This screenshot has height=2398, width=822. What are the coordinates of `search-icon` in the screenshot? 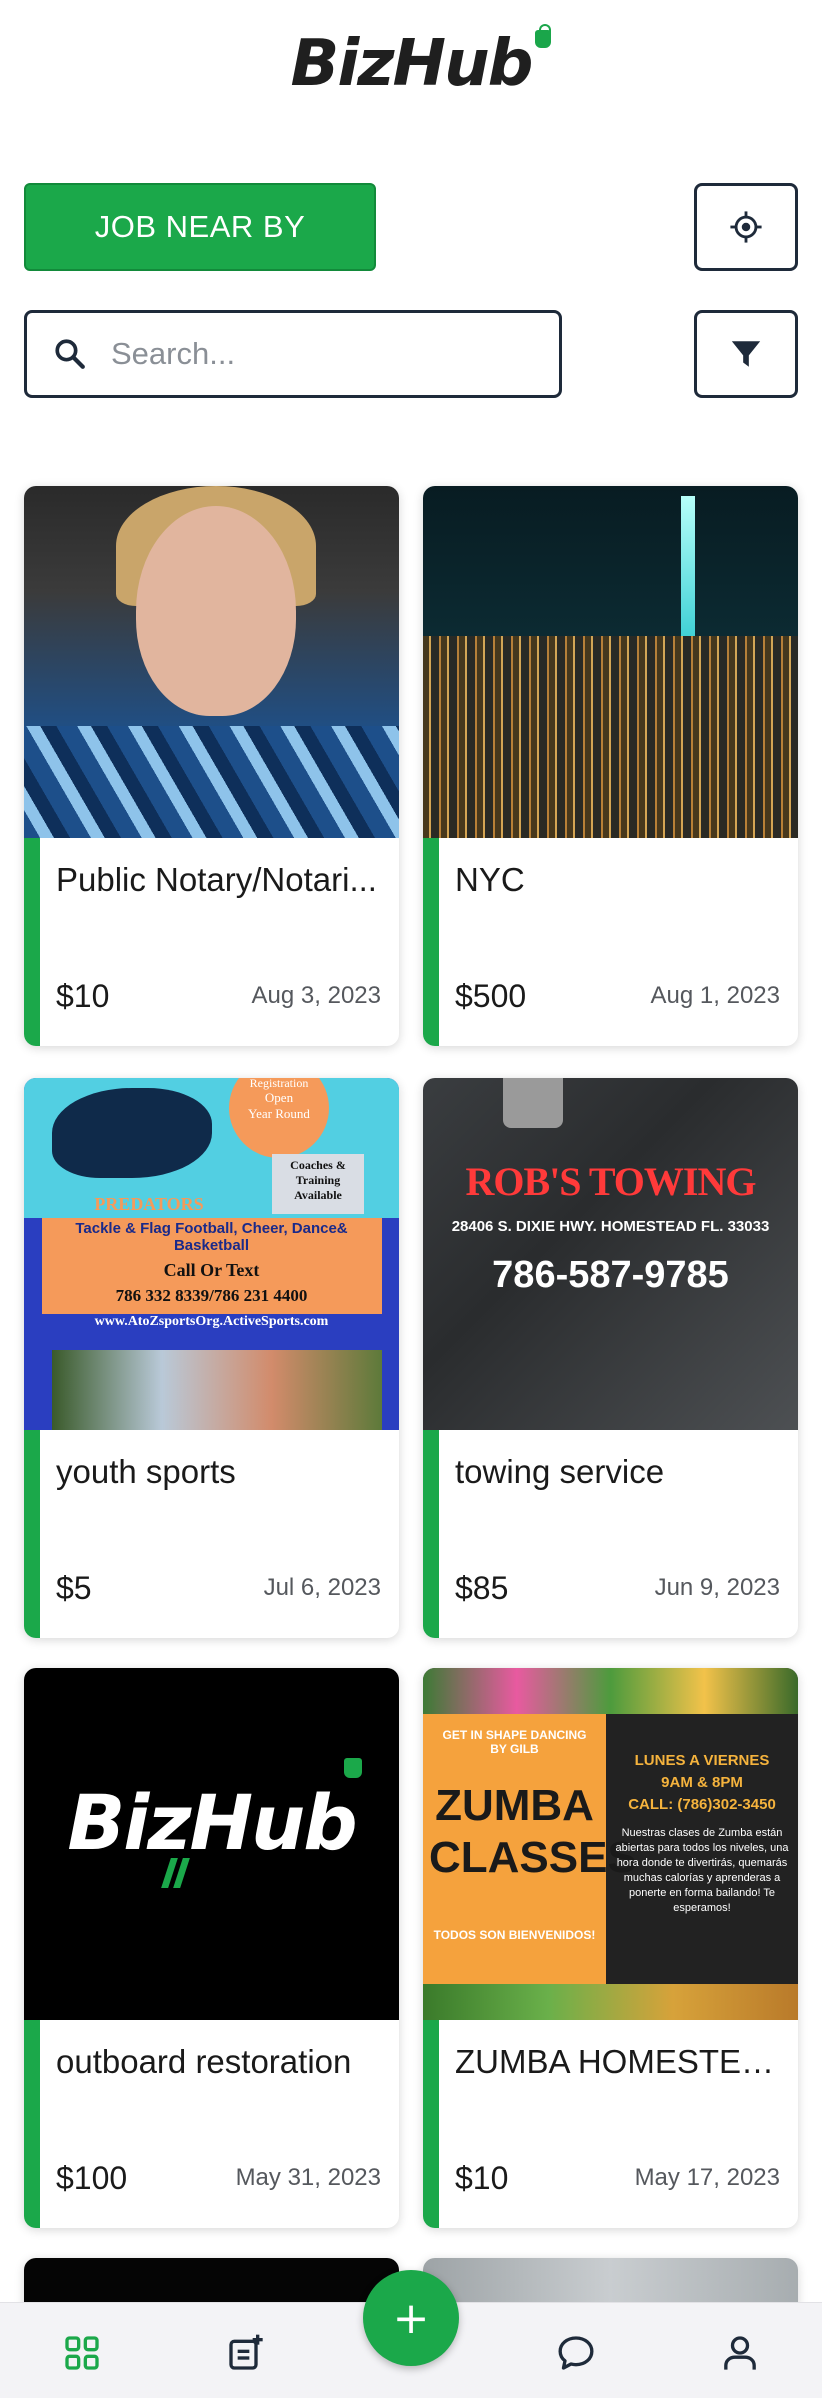 It's located at (70, 354).